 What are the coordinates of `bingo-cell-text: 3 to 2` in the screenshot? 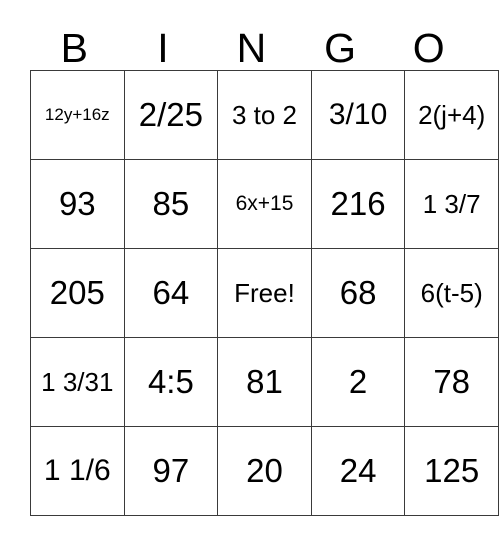 It's located at (264, 114).